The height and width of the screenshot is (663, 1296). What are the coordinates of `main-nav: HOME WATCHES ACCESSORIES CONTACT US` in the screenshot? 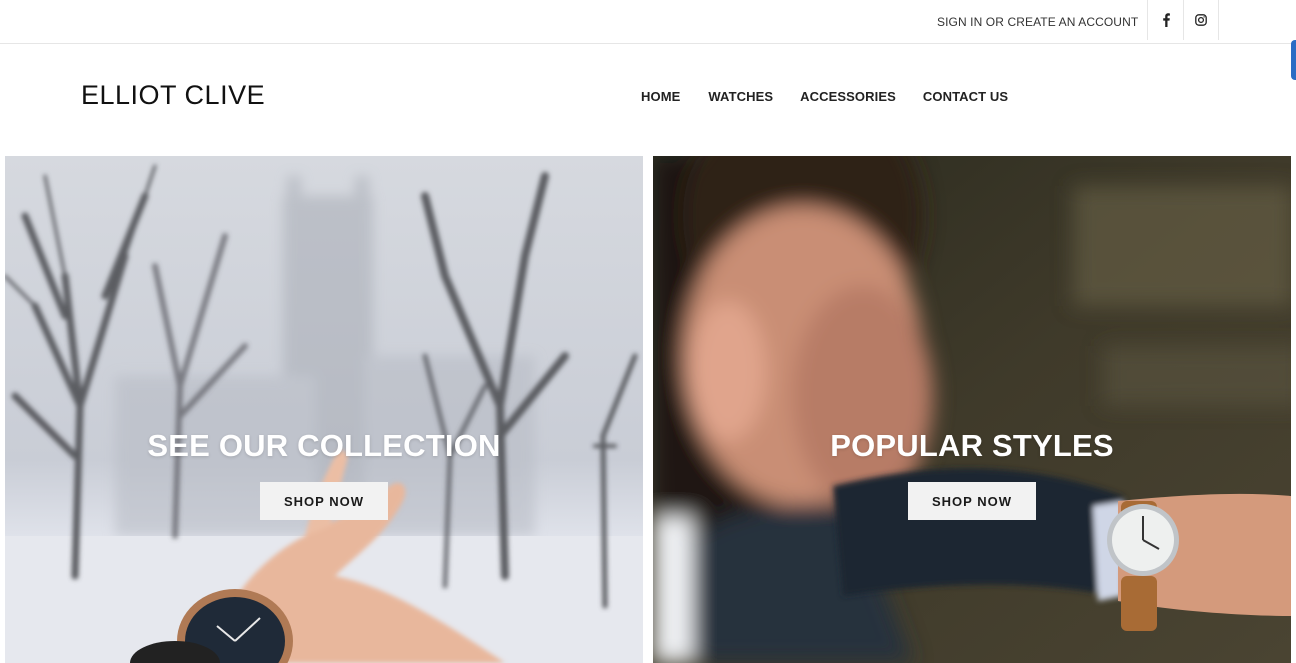 It's located at (824, 96).